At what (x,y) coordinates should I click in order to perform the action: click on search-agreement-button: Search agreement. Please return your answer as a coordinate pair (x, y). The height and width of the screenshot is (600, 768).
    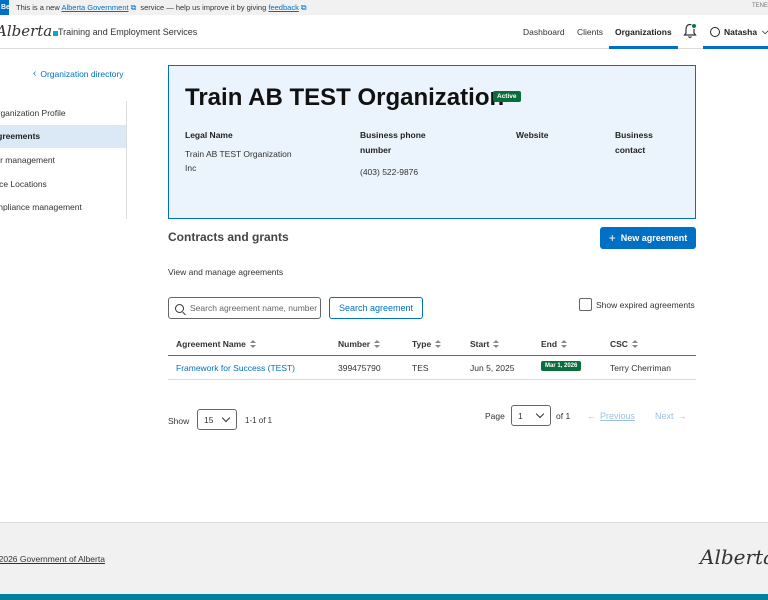
    Looking at the image, I should click on (376, 308).